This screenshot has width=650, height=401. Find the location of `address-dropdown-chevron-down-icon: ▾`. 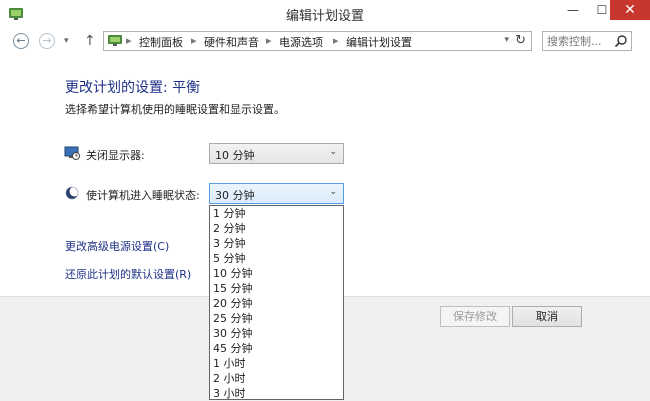

address-dropdown-chevron-down-icon: ▾ is located at coordinates (506, 40).